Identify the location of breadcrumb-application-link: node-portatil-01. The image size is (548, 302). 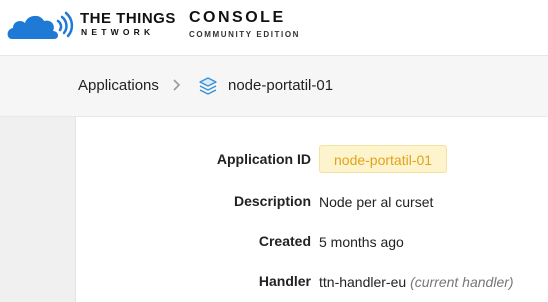
(280, 85).